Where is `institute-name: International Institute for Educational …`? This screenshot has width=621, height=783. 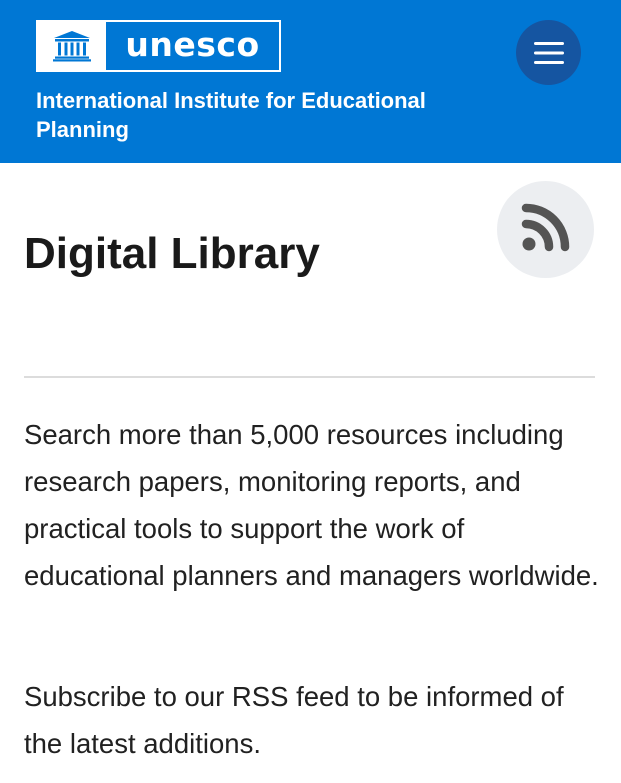 institute-name: International Institute for Educational … is located at coordinates (271, 115).